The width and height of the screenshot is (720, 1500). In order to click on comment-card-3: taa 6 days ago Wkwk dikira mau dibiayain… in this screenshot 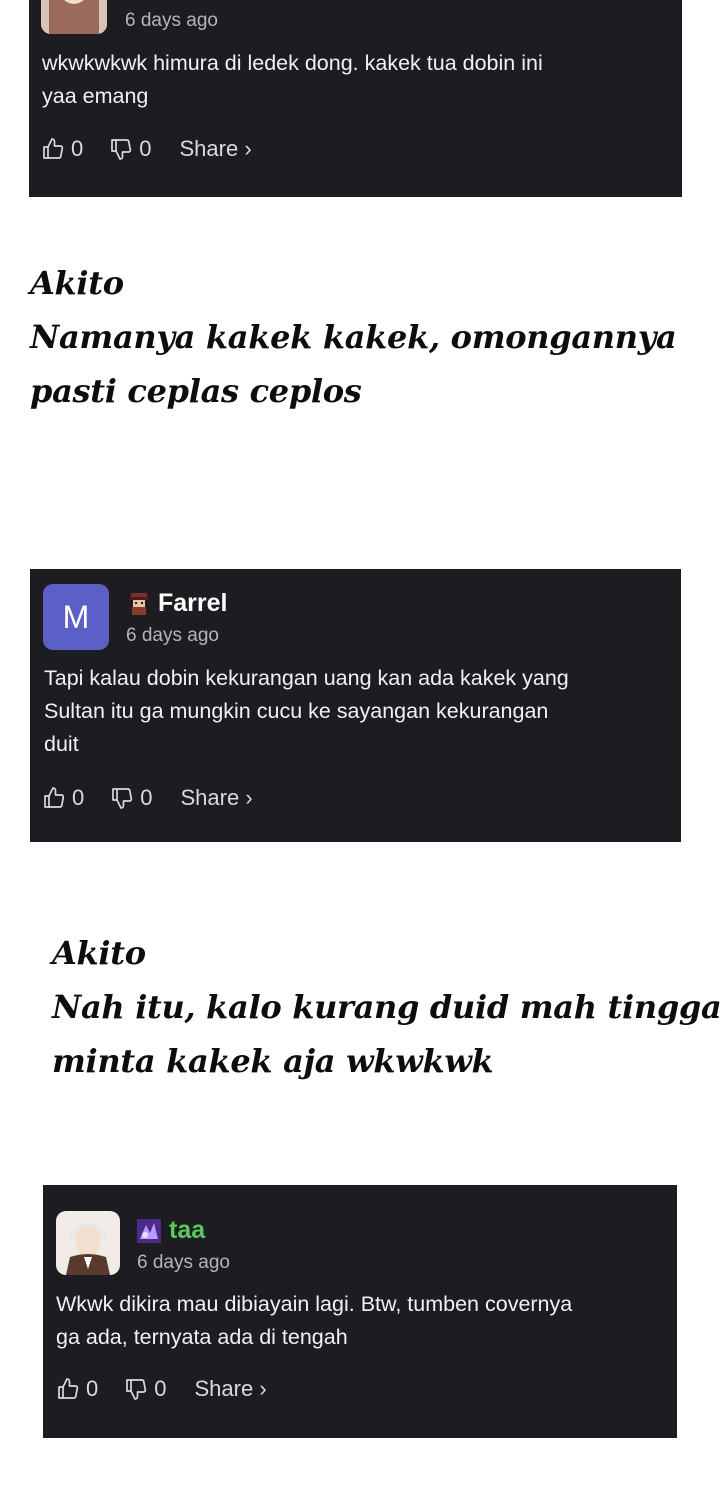, I will do `click(360, 1311)`.